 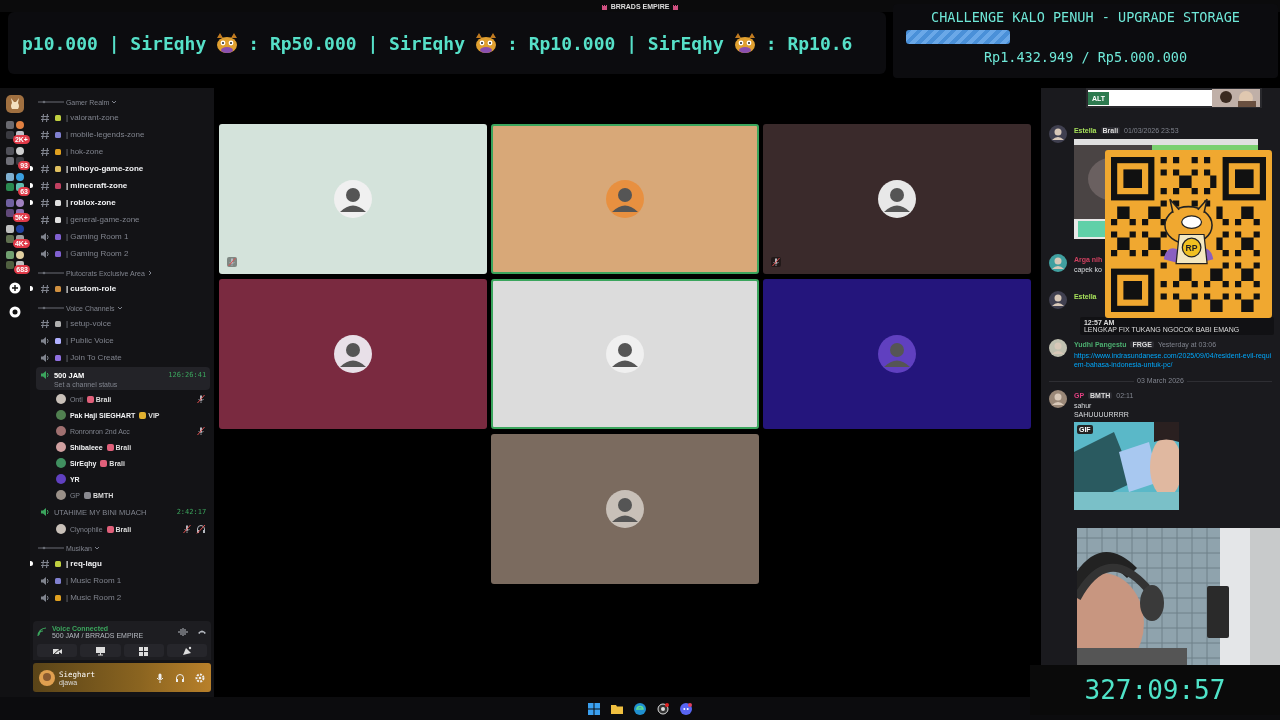 What do you see at coordinates (640, 708) in the screenshot?
I see `browser-icon` at bounding box center [640, 708].